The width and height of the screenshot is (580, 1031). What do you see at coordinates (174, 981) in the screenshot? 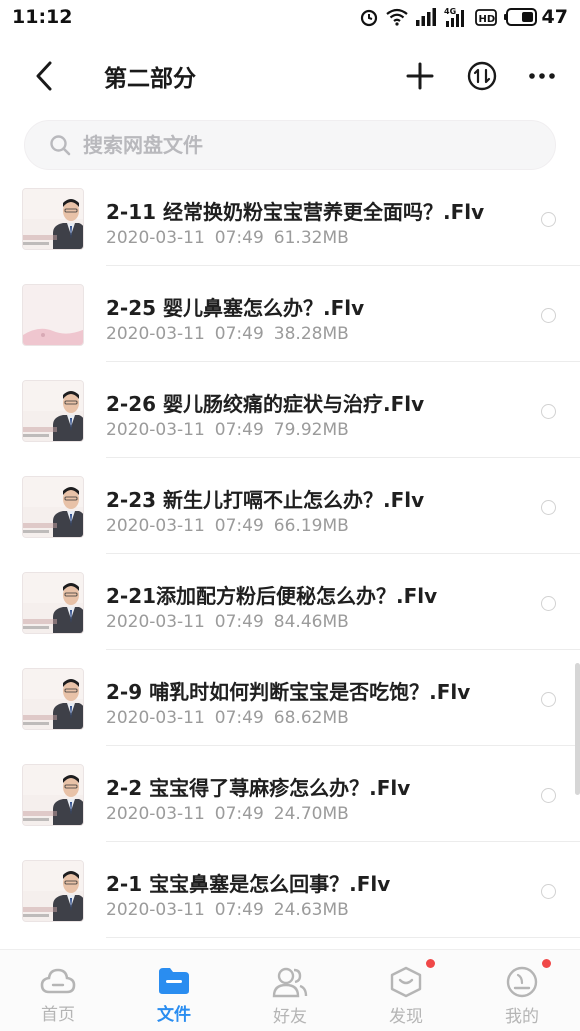
I see `folder-icon` at bounding box center [174, 981].